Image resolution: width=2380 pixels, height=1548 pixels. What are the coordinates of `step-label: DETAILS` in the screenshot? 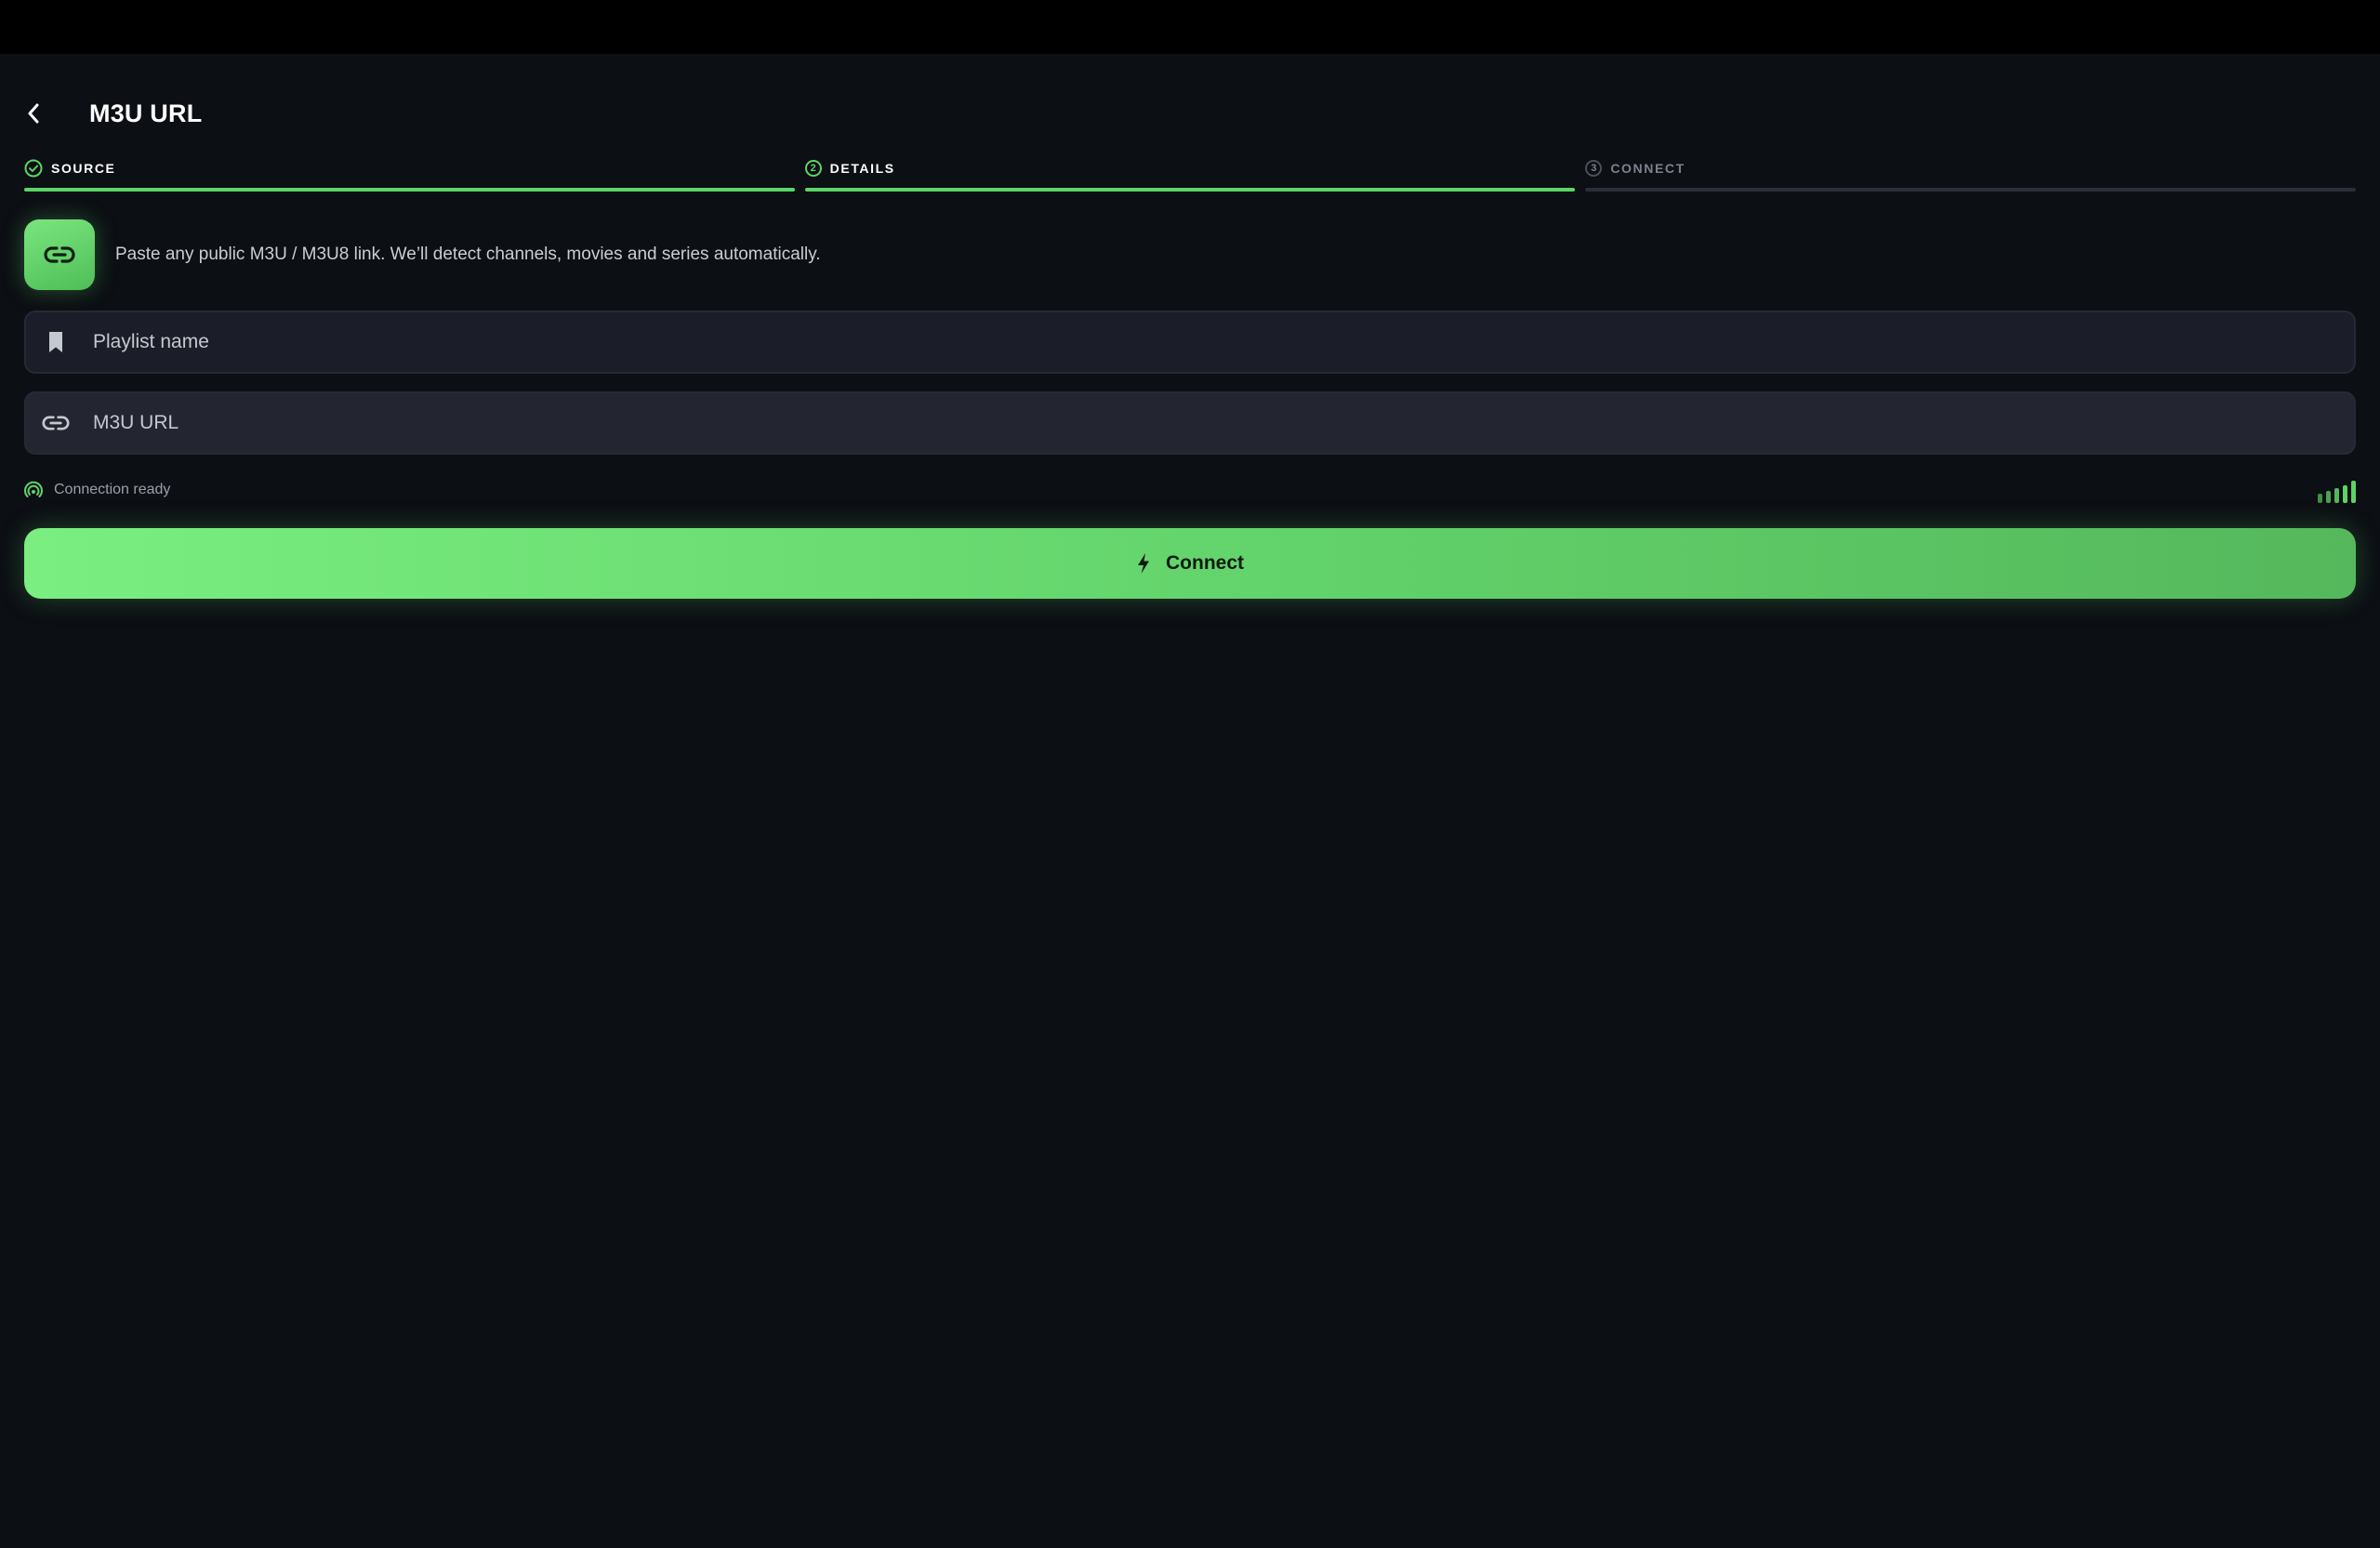 It's located at (862, 168).